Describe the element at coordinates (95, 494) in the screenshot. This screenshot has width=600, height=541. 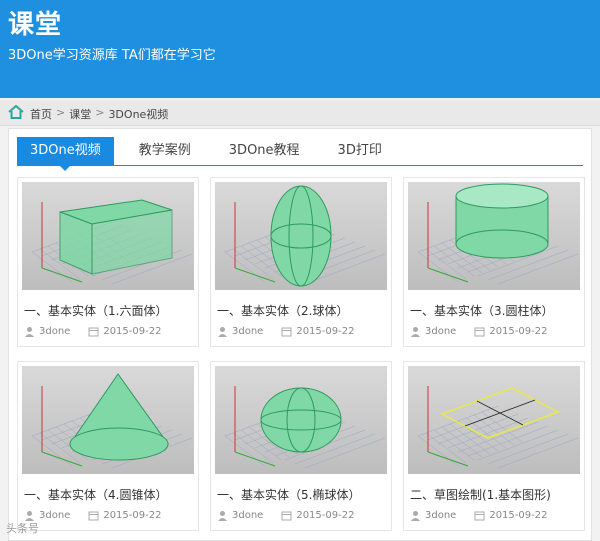
I see `video-title: 一、基本实体（4.圆锥体）` at that location.